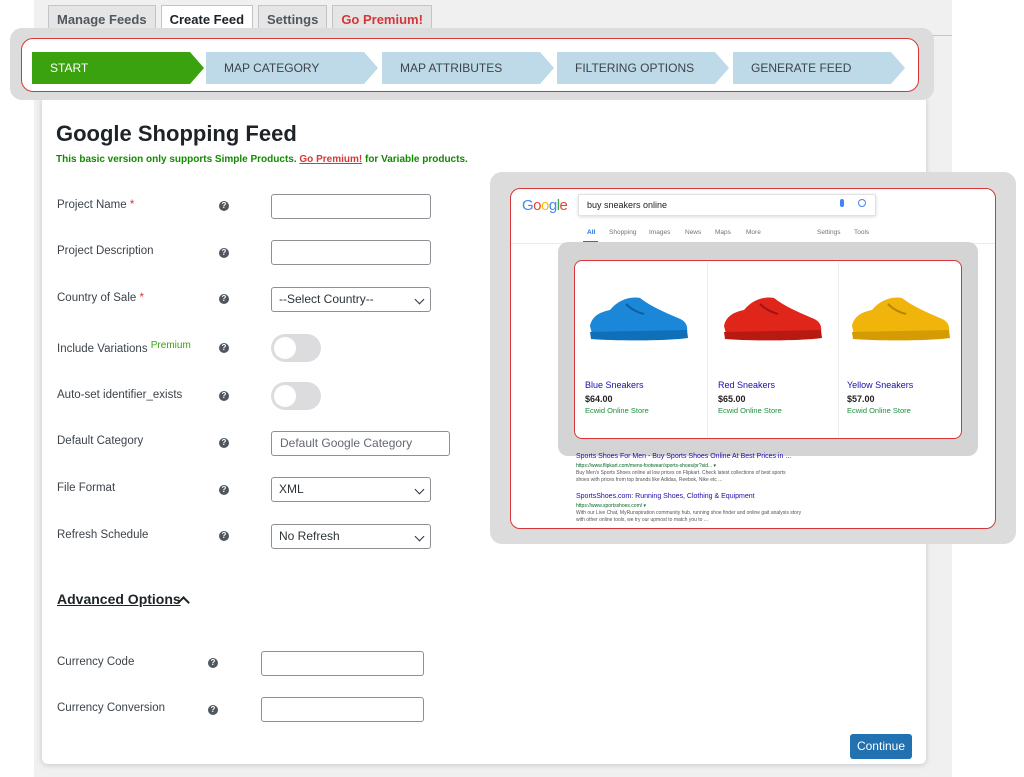  Describe the element at coordinates (416, 159) in the screenshot. I see `notice-text-end: for Variable products.` at that location.